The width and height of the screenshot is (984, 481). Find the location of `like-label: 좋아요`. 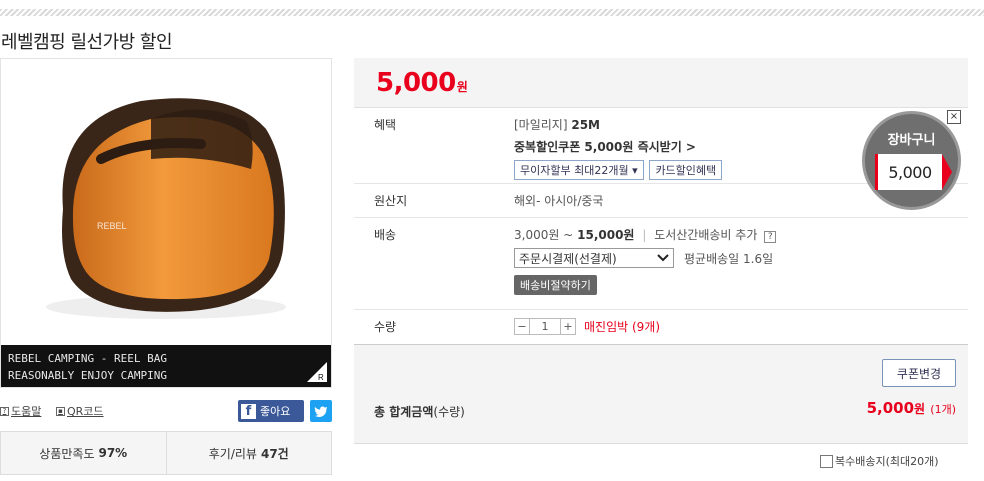

like-label: 좋아요 is located at coordinates (275, 411).